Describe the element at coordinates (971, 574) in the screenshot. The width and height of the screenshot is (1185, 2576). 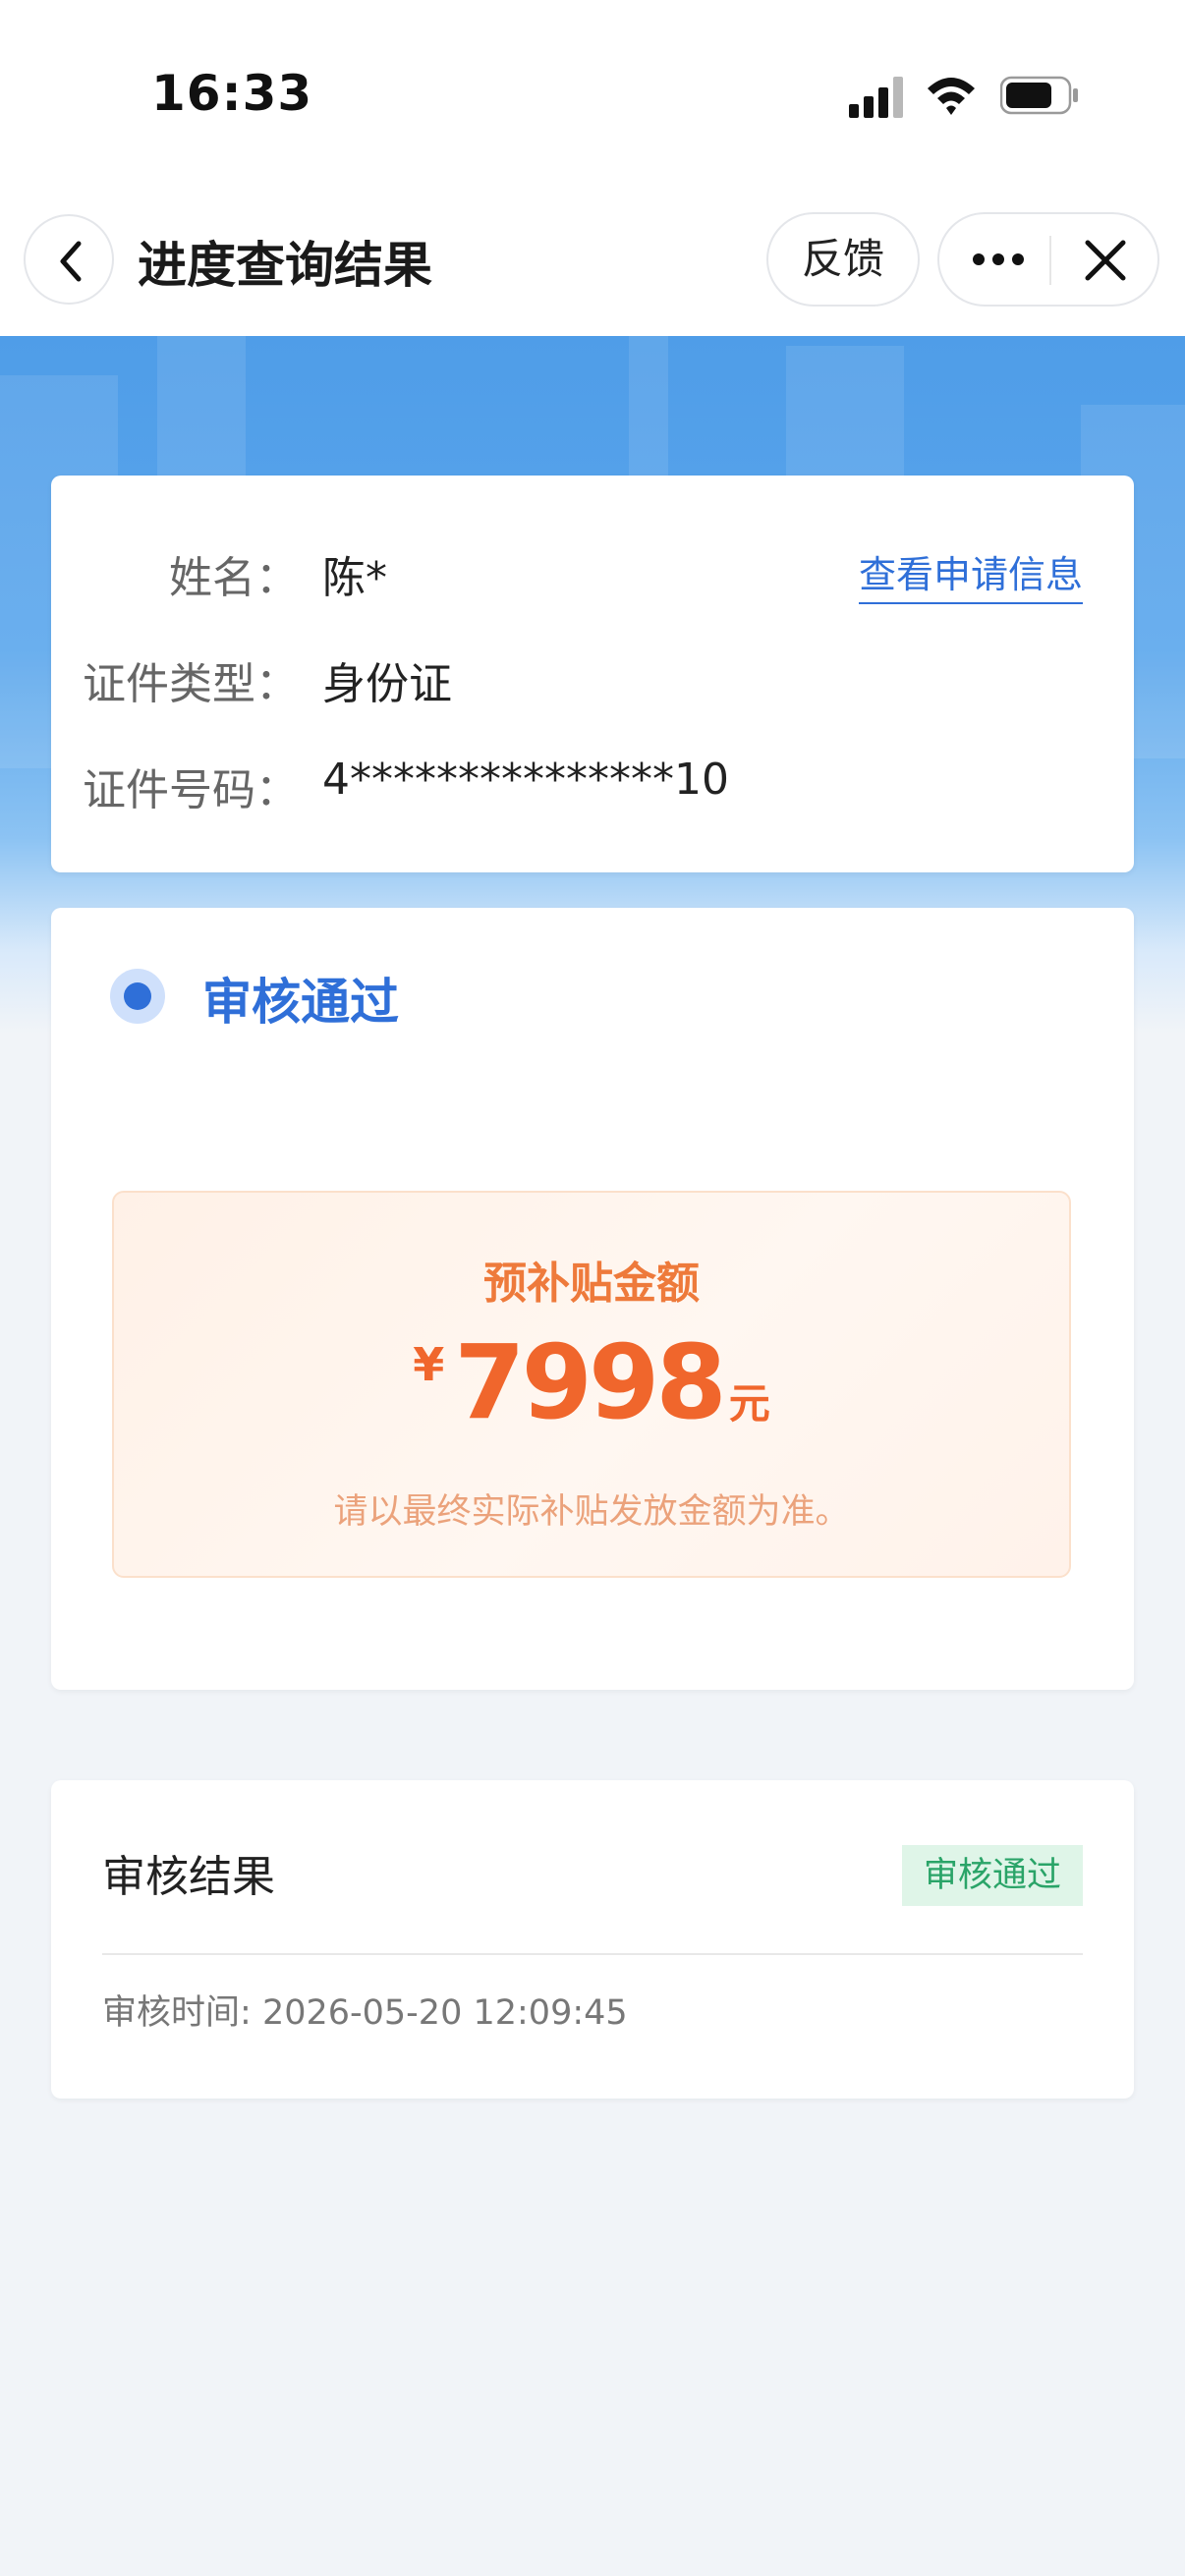
I see `view-application-link: 查看申请信息` at that location.